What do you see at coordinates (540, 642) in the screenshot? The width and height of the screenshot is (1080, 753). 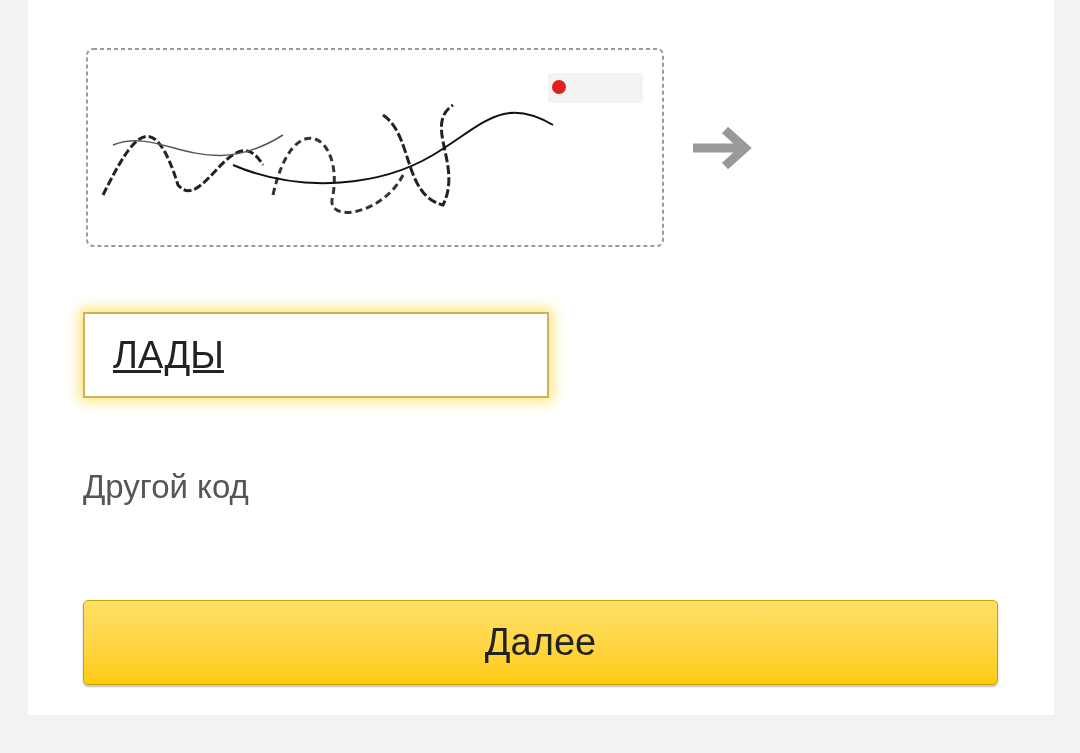 I see `next-button: Далее` at bounding box center [540, 642].